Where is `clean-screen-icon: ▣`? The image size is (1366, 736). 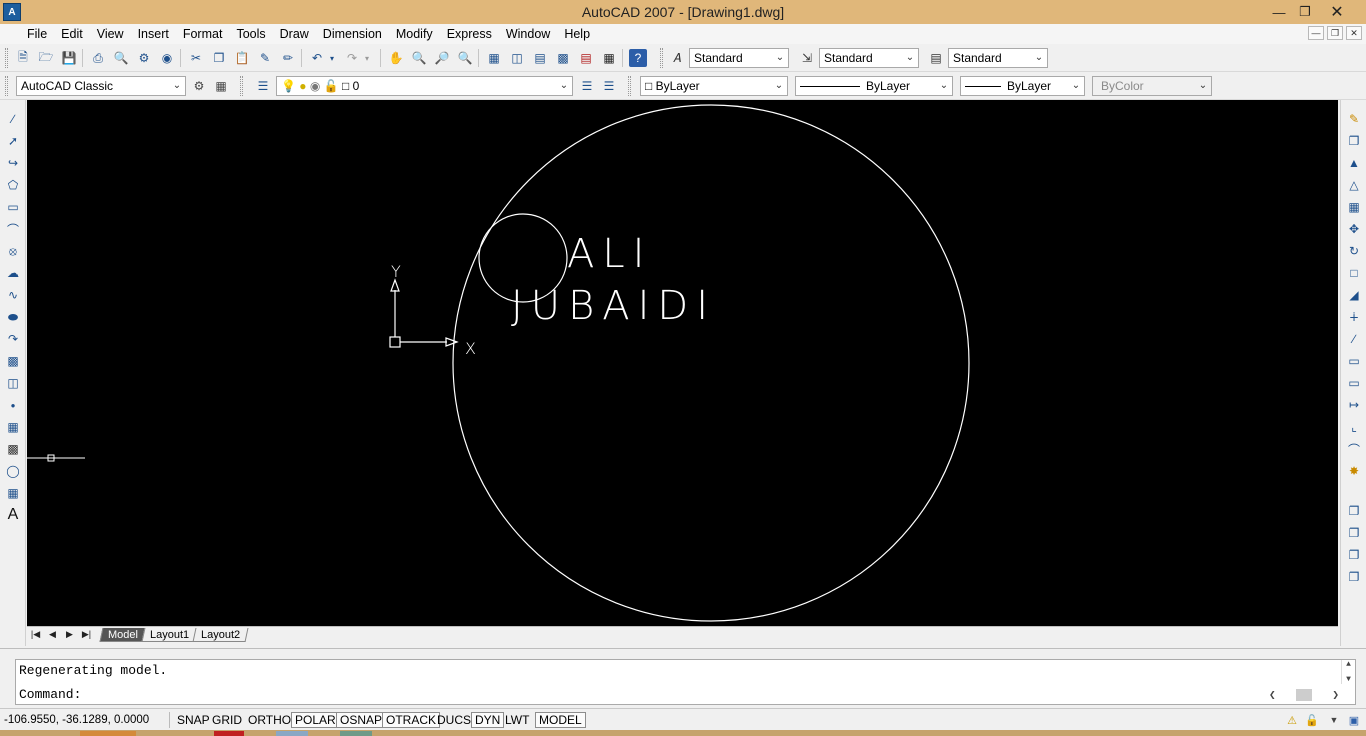
clean-screen-icon: ▣ is located at coordinates (1354, 720).